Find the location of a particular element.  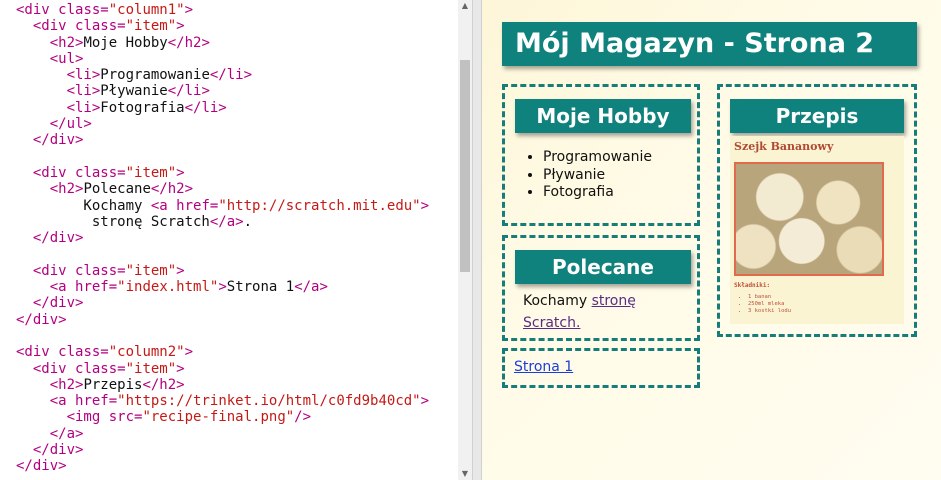

list-item: 3 kostki lodu is located at coordinates (769, 311).